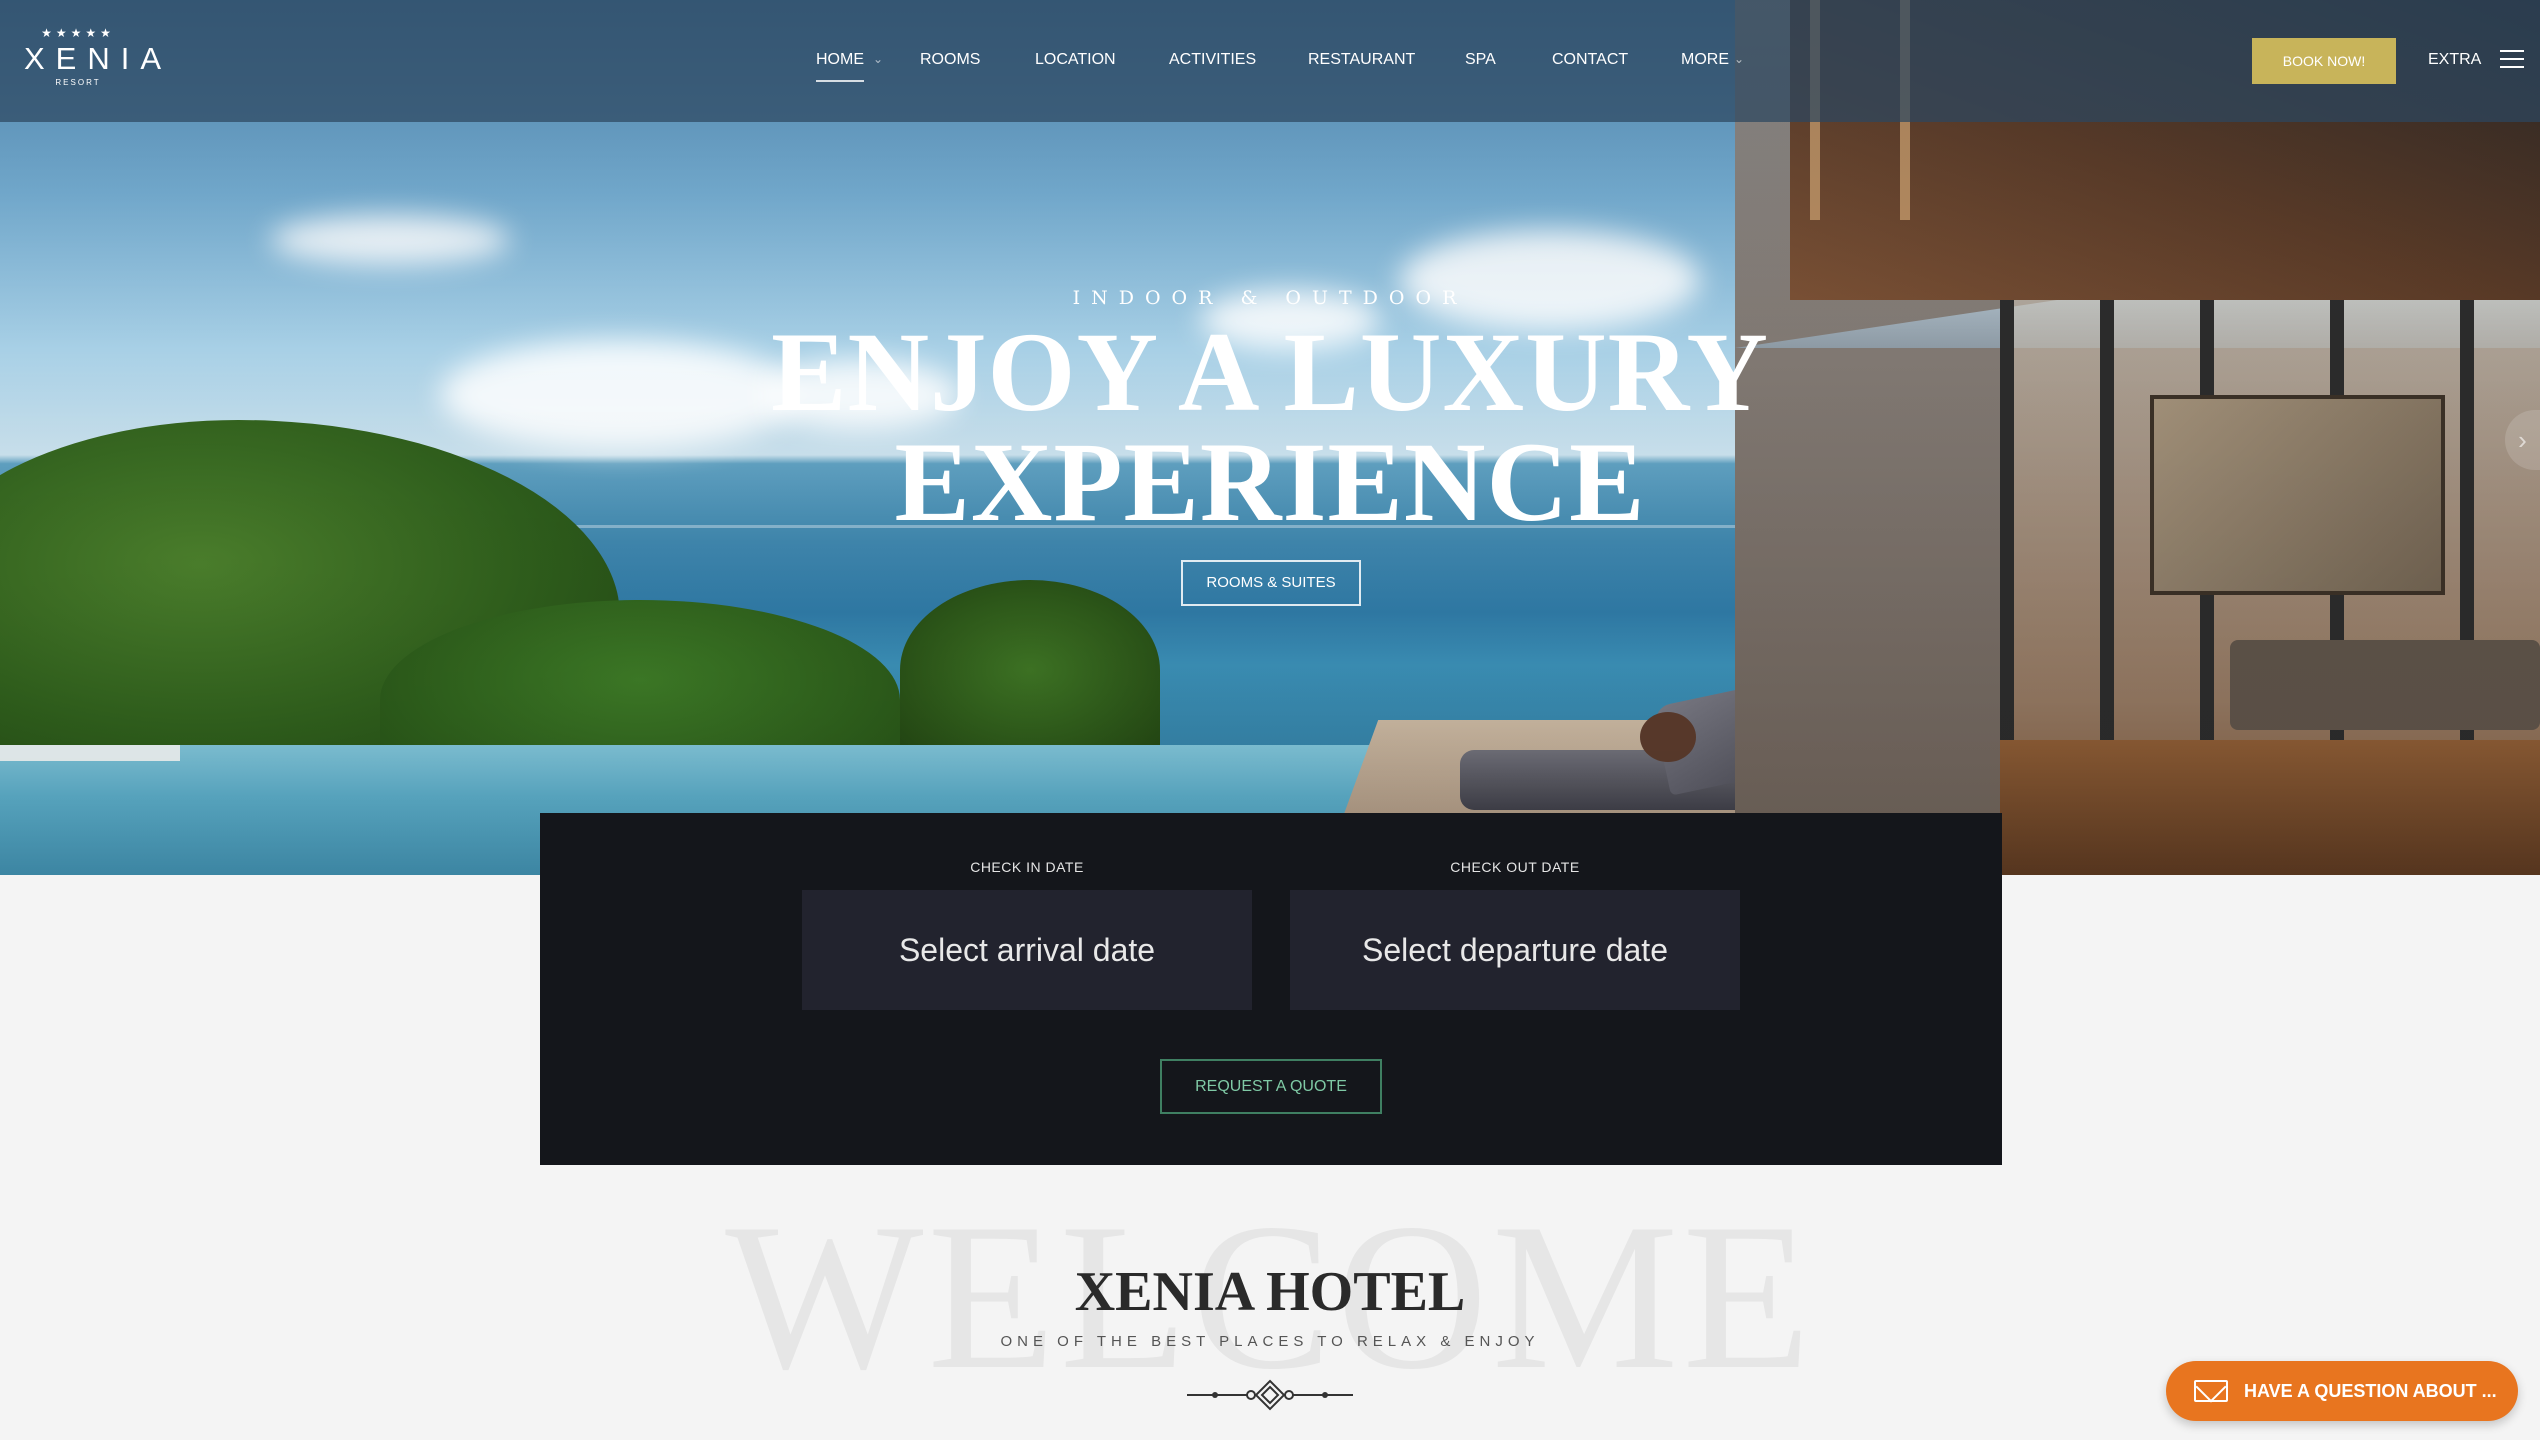 The width and height of the screenshot is (2540, 1440). I want to click on nav-item-contact: CONTACT, so click(1590, 60).